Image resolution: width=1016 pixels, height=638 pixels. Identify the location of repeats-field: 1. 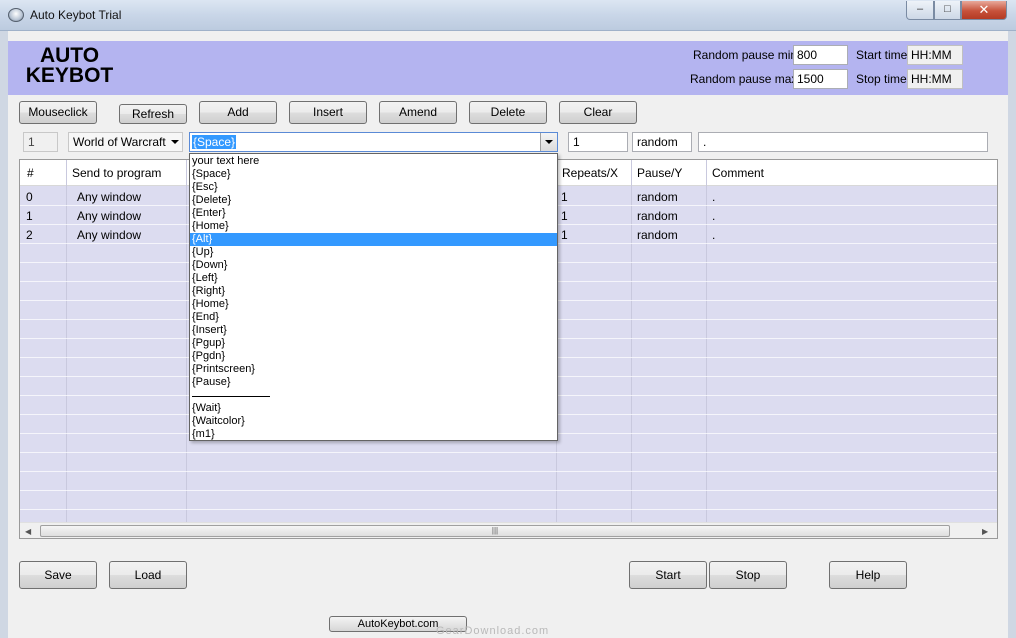
(598, 142).